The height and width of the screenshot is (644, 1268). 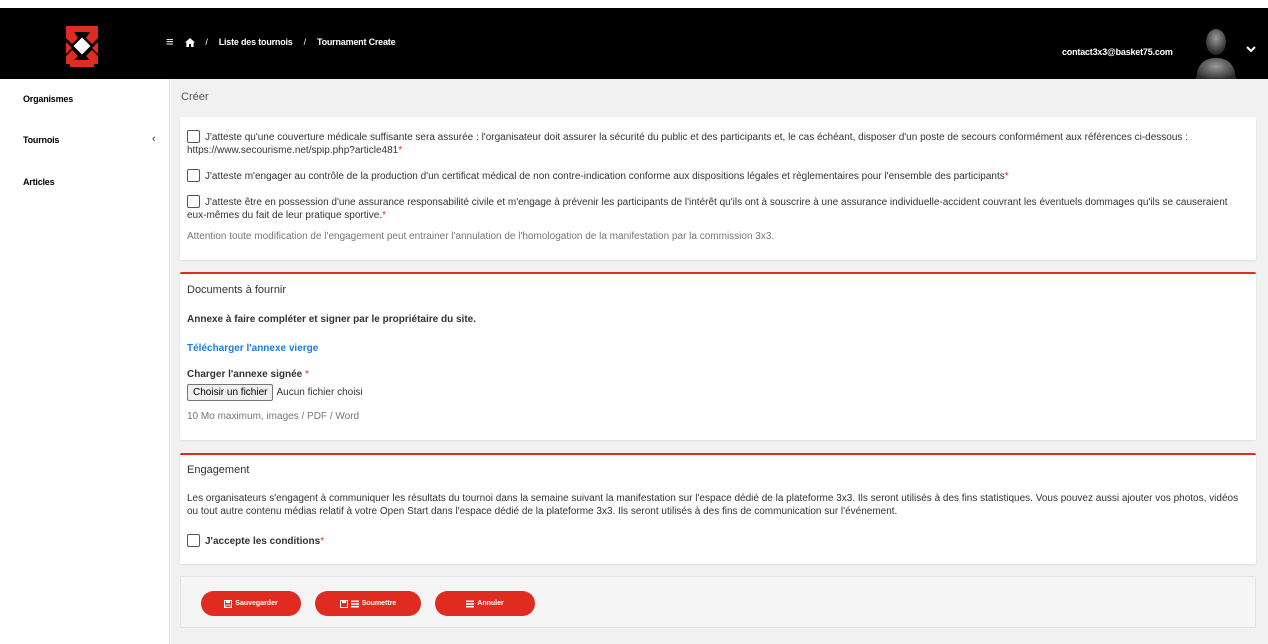 I want to click on submit-button: Soumettre, so click(x=368, y=603).